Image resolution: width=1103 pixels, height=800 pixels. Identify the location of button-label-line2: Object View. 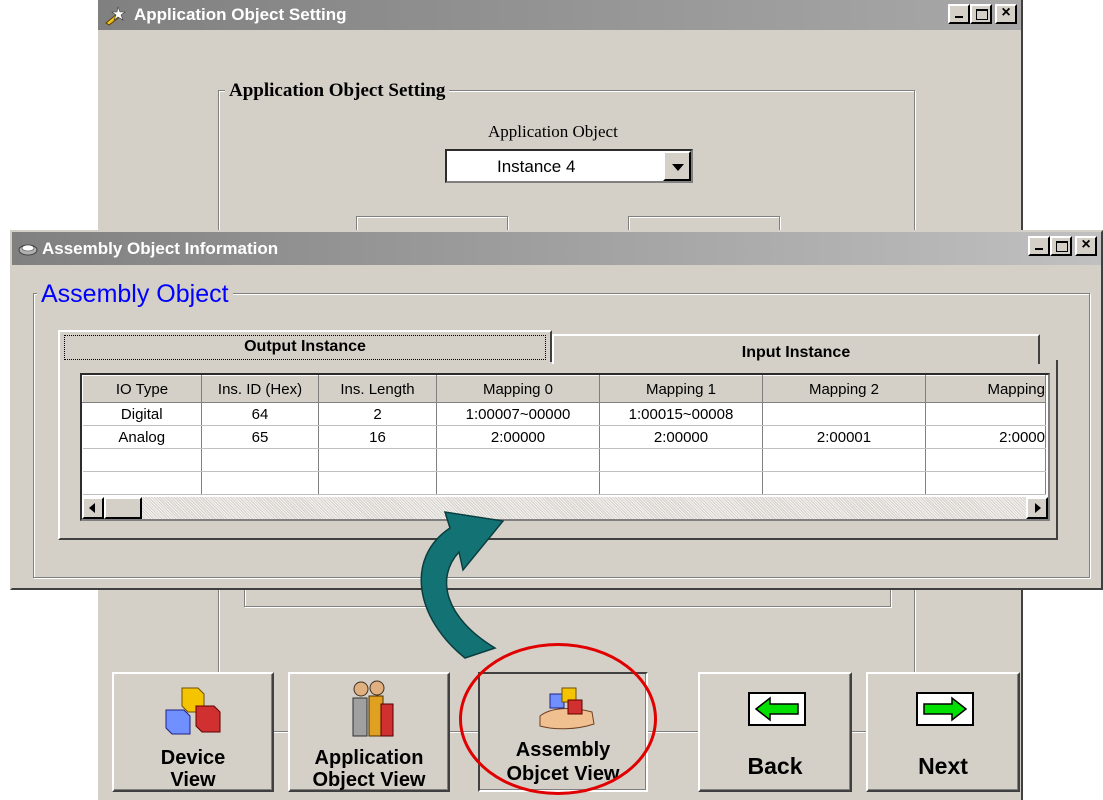
(369, 780).